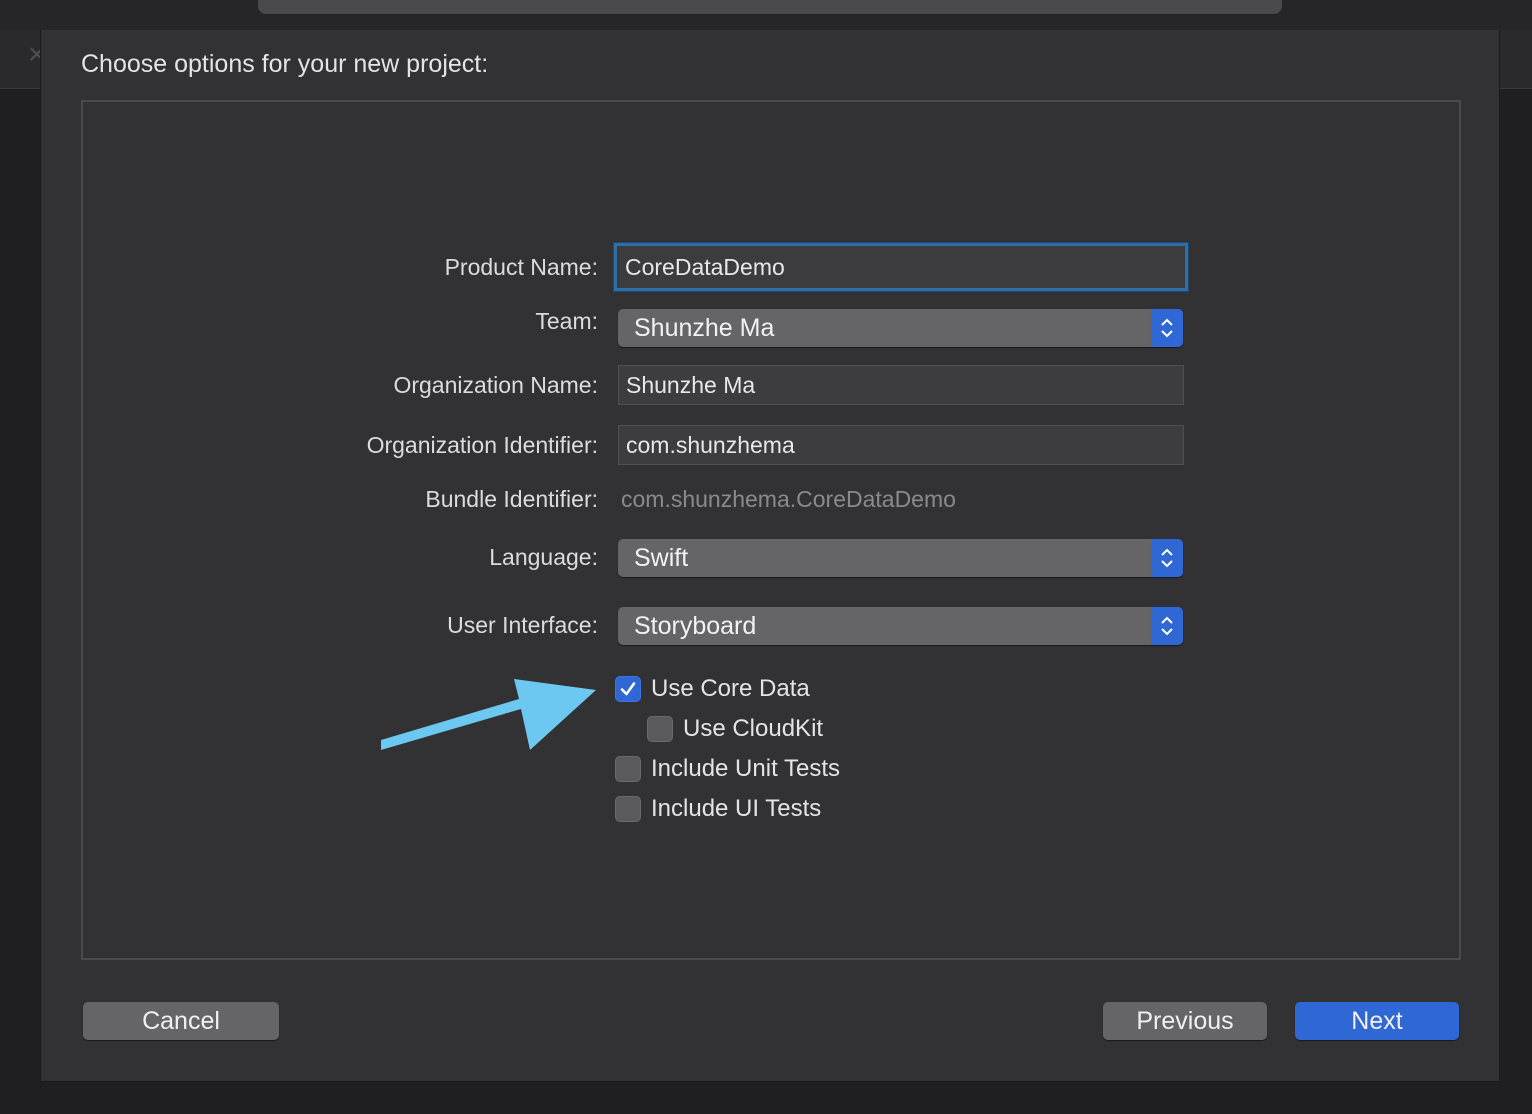  What do you see at coordinates (661, 558) in the screenshot?
I see `language-popup-value: Swift` at bounding box center [661, 558].